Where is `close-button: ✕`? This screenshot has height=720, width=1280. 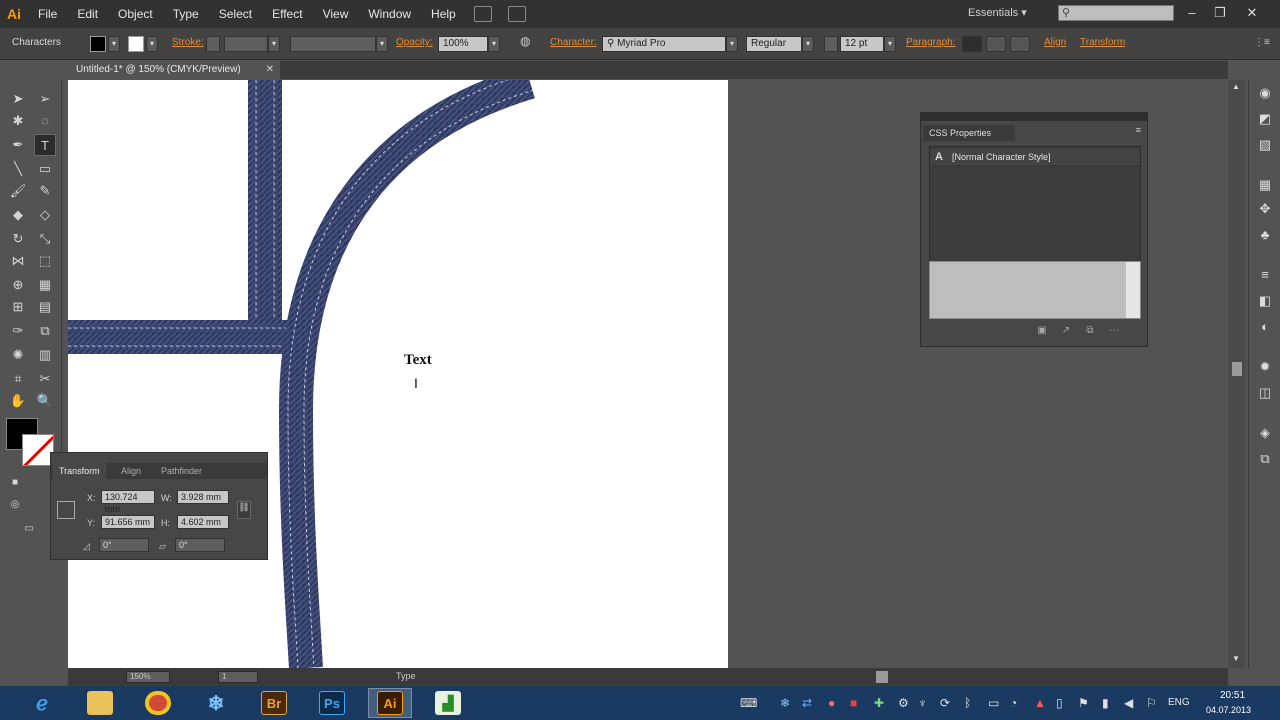 close-button: ✕ is located at coordinates (1252, 13).